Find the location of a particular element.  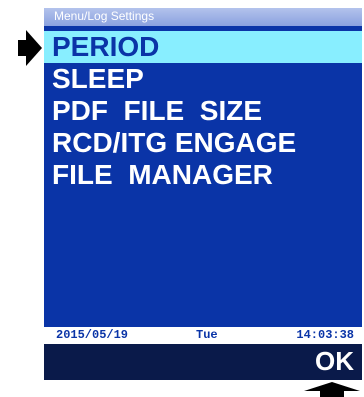

menu-item-label: PERIOD is located at coordinates (106, 46).